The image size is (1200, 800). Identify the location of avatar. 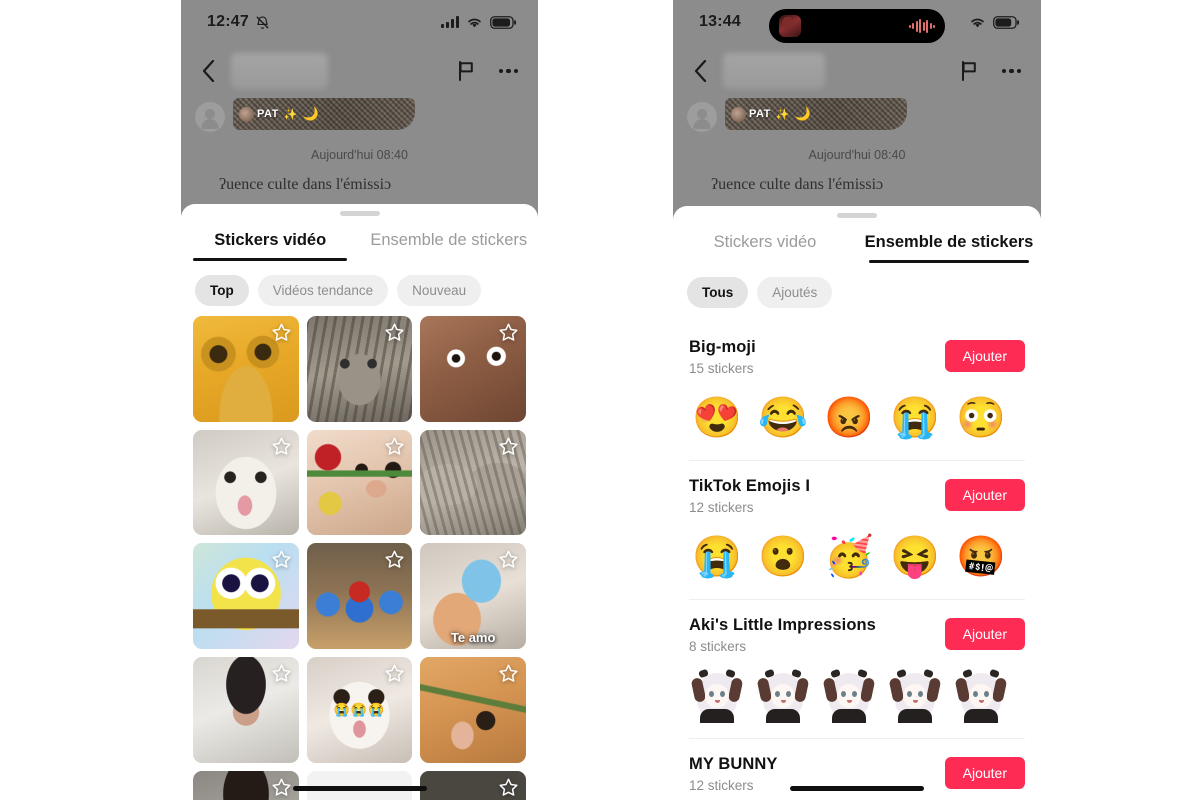
(210, 117).